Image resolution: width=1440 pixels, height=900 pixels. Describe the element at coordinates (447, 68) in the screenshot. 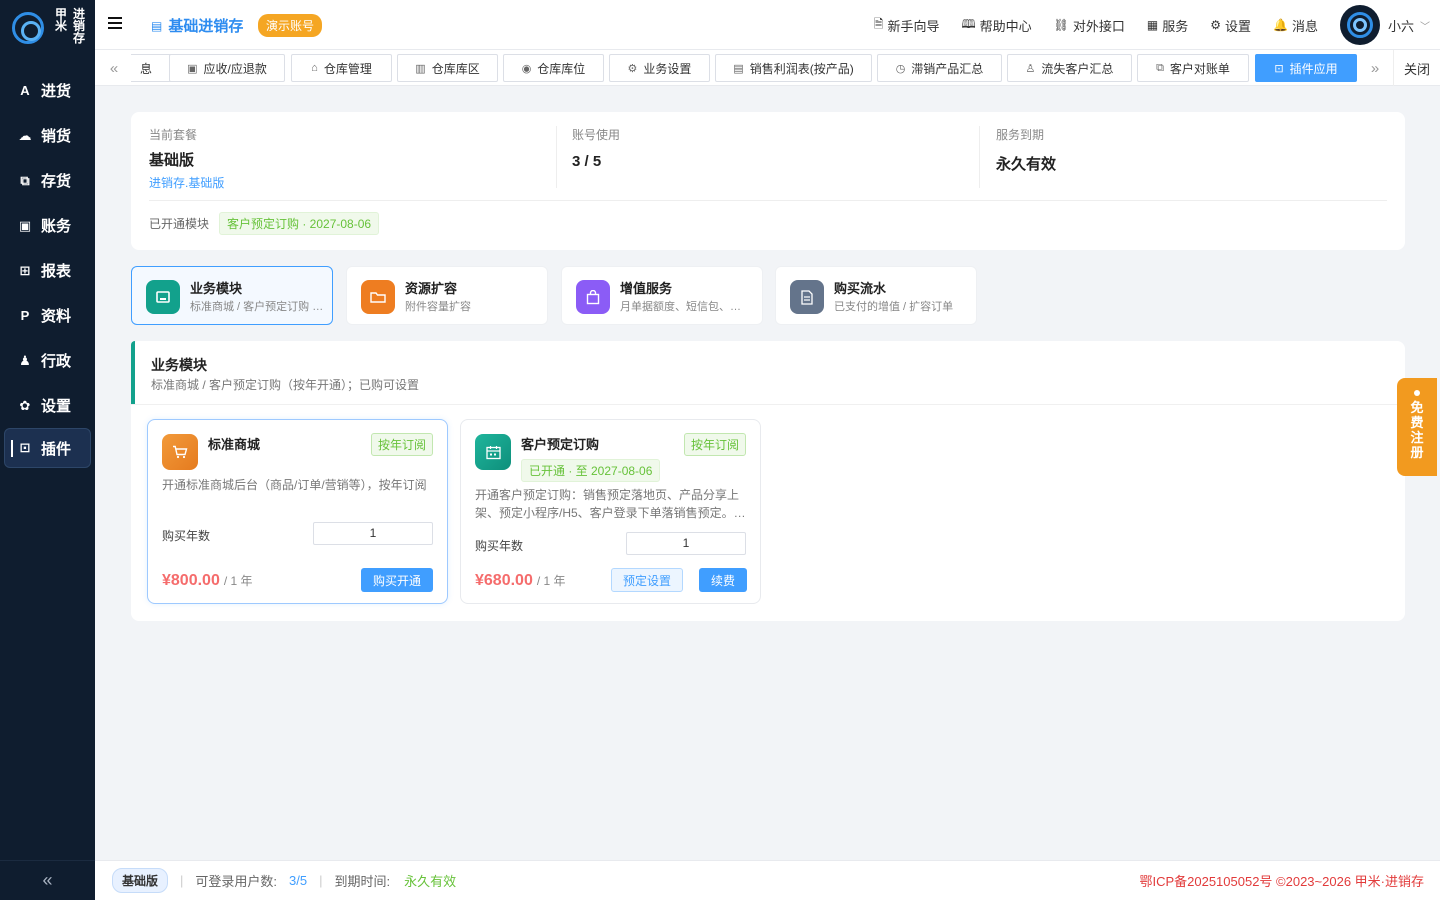

I see `tab-warehouse-zone: ▥ 仓库库区` at that location.